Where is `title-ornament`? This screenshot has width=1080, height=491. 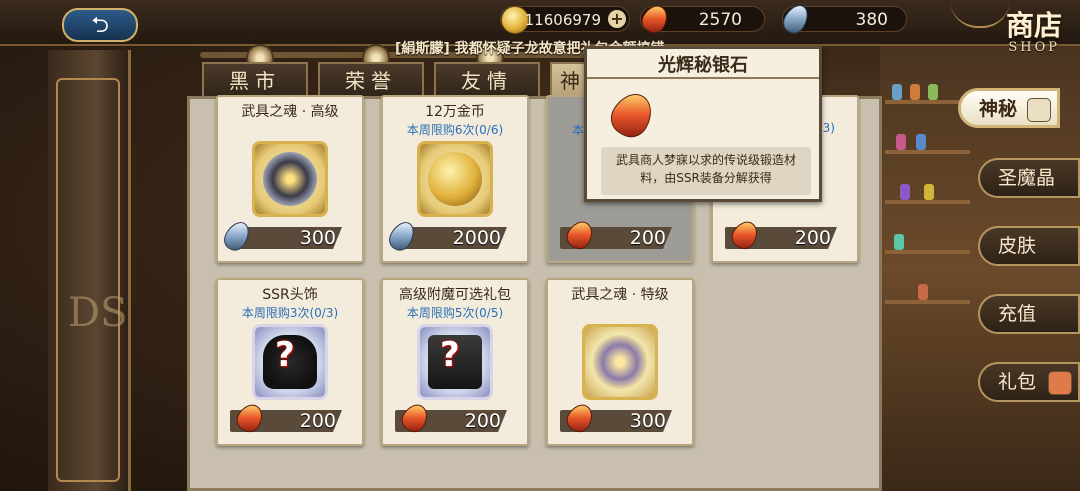
title-ornament is located at coordinates (980, 14).